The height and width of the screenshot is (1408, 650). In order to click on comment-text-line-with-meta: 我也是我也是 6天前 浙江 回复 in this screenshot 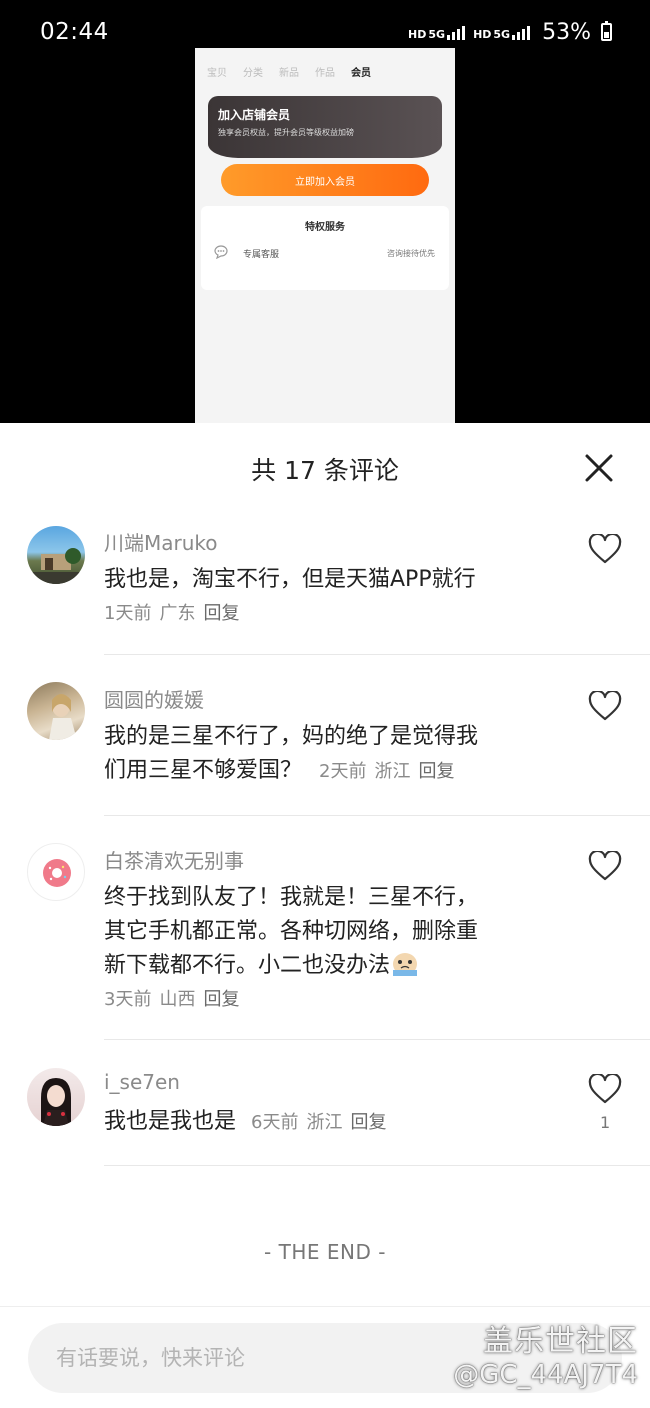, I will do `click(324, 1122)`.